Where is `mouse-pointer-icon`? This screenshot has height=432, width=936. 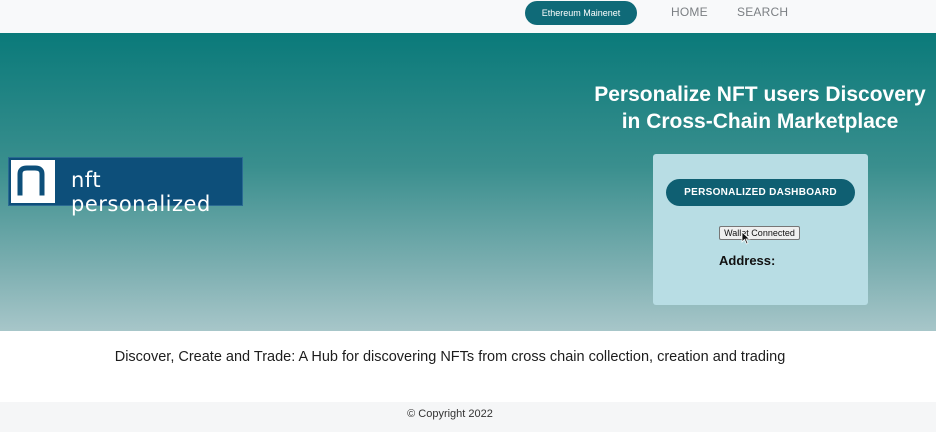 mouse-pointer-icon is located at coordinates (746, 238).